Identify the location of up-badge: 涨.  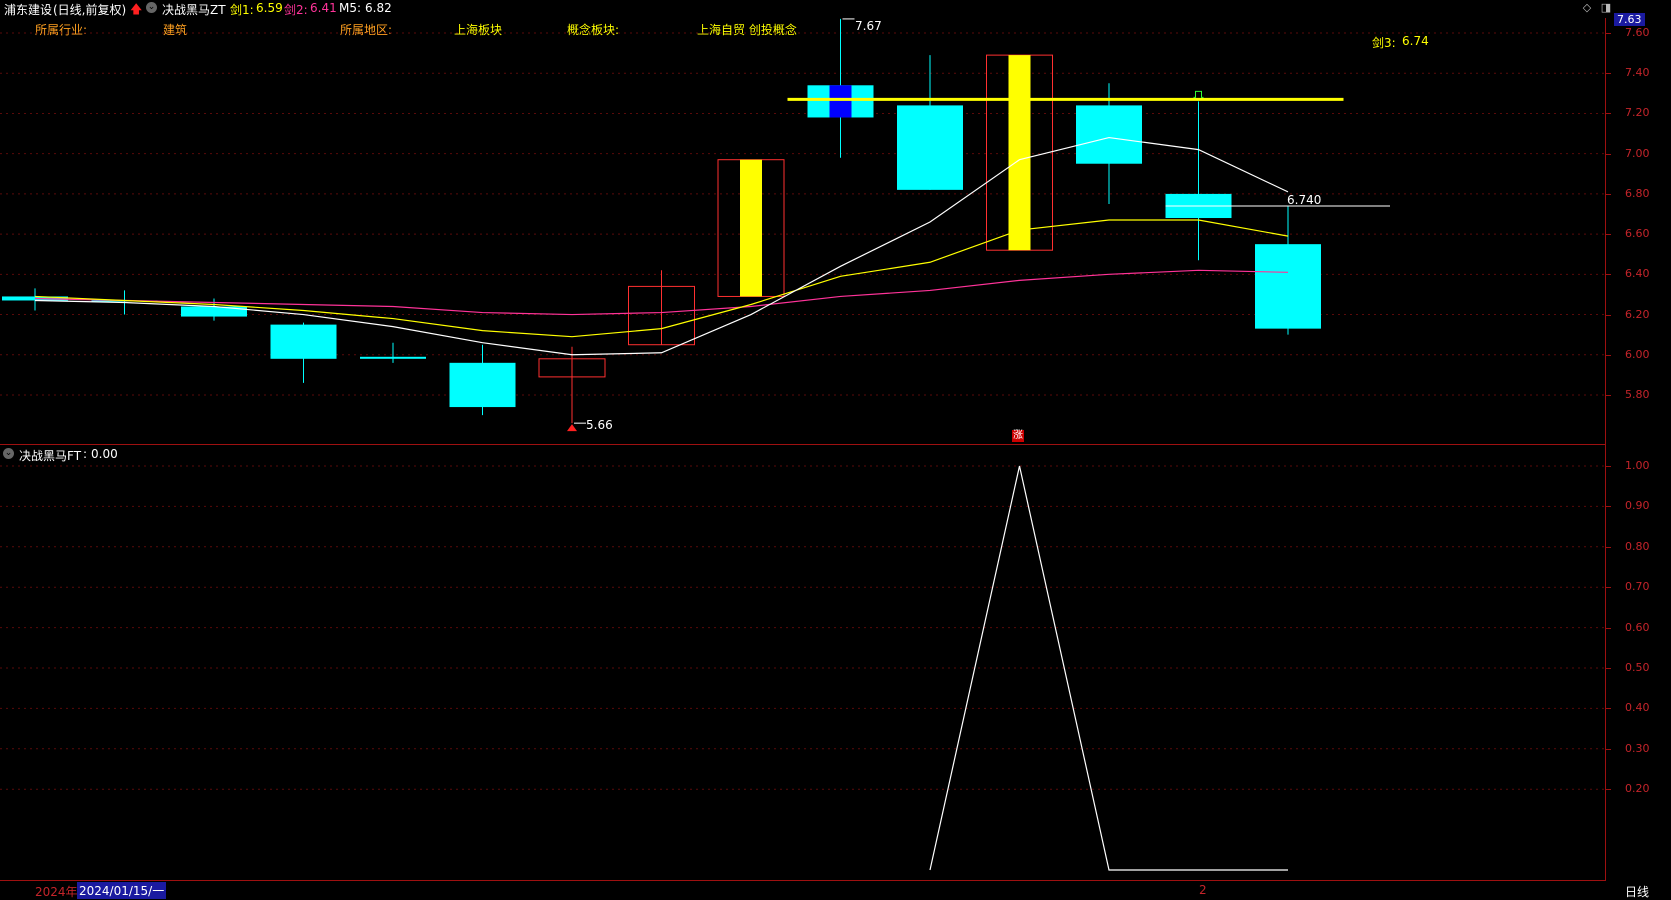
(1018, 436).